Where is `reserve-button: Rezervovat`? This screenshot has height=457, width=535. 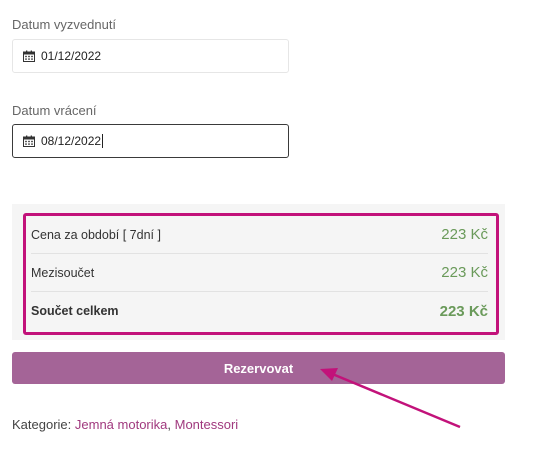
reserve-button: Rezervovat is located at coordinates (258, 368).